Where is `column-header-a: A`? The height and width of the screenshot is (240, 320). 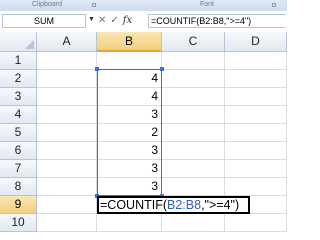 column-header-a: A is located at coordinates (67, 42).